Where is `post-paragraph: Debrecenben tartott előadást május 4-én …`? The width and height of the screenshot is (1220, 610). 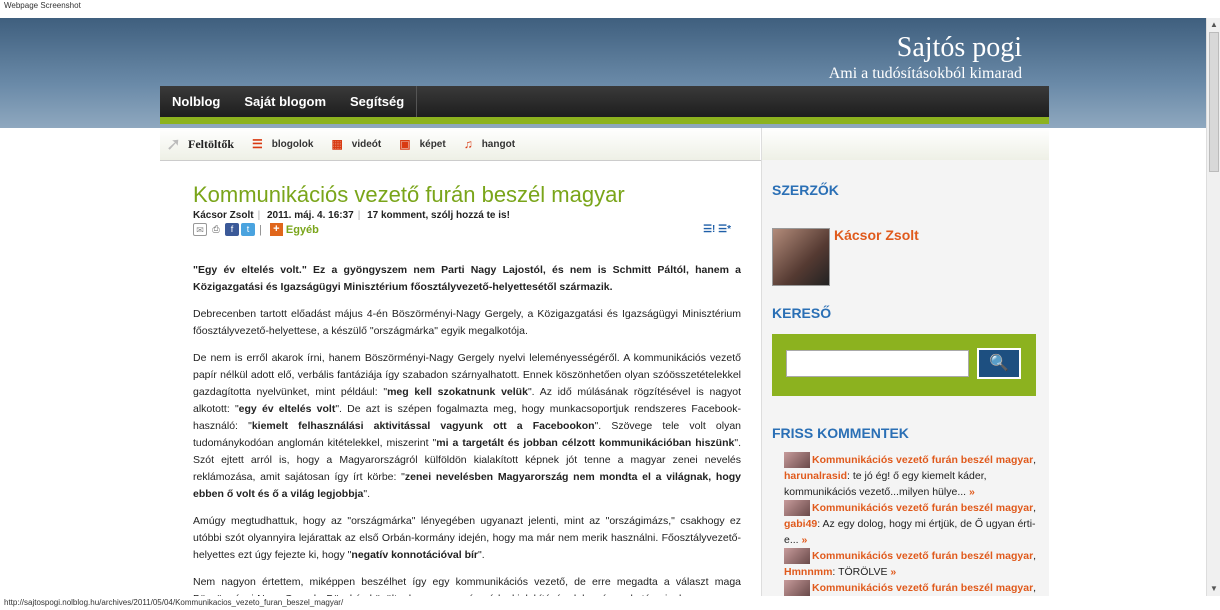 post-paragraph: Debrecenben tartott előadást május 4-én … is located at coordinates (467, 322).